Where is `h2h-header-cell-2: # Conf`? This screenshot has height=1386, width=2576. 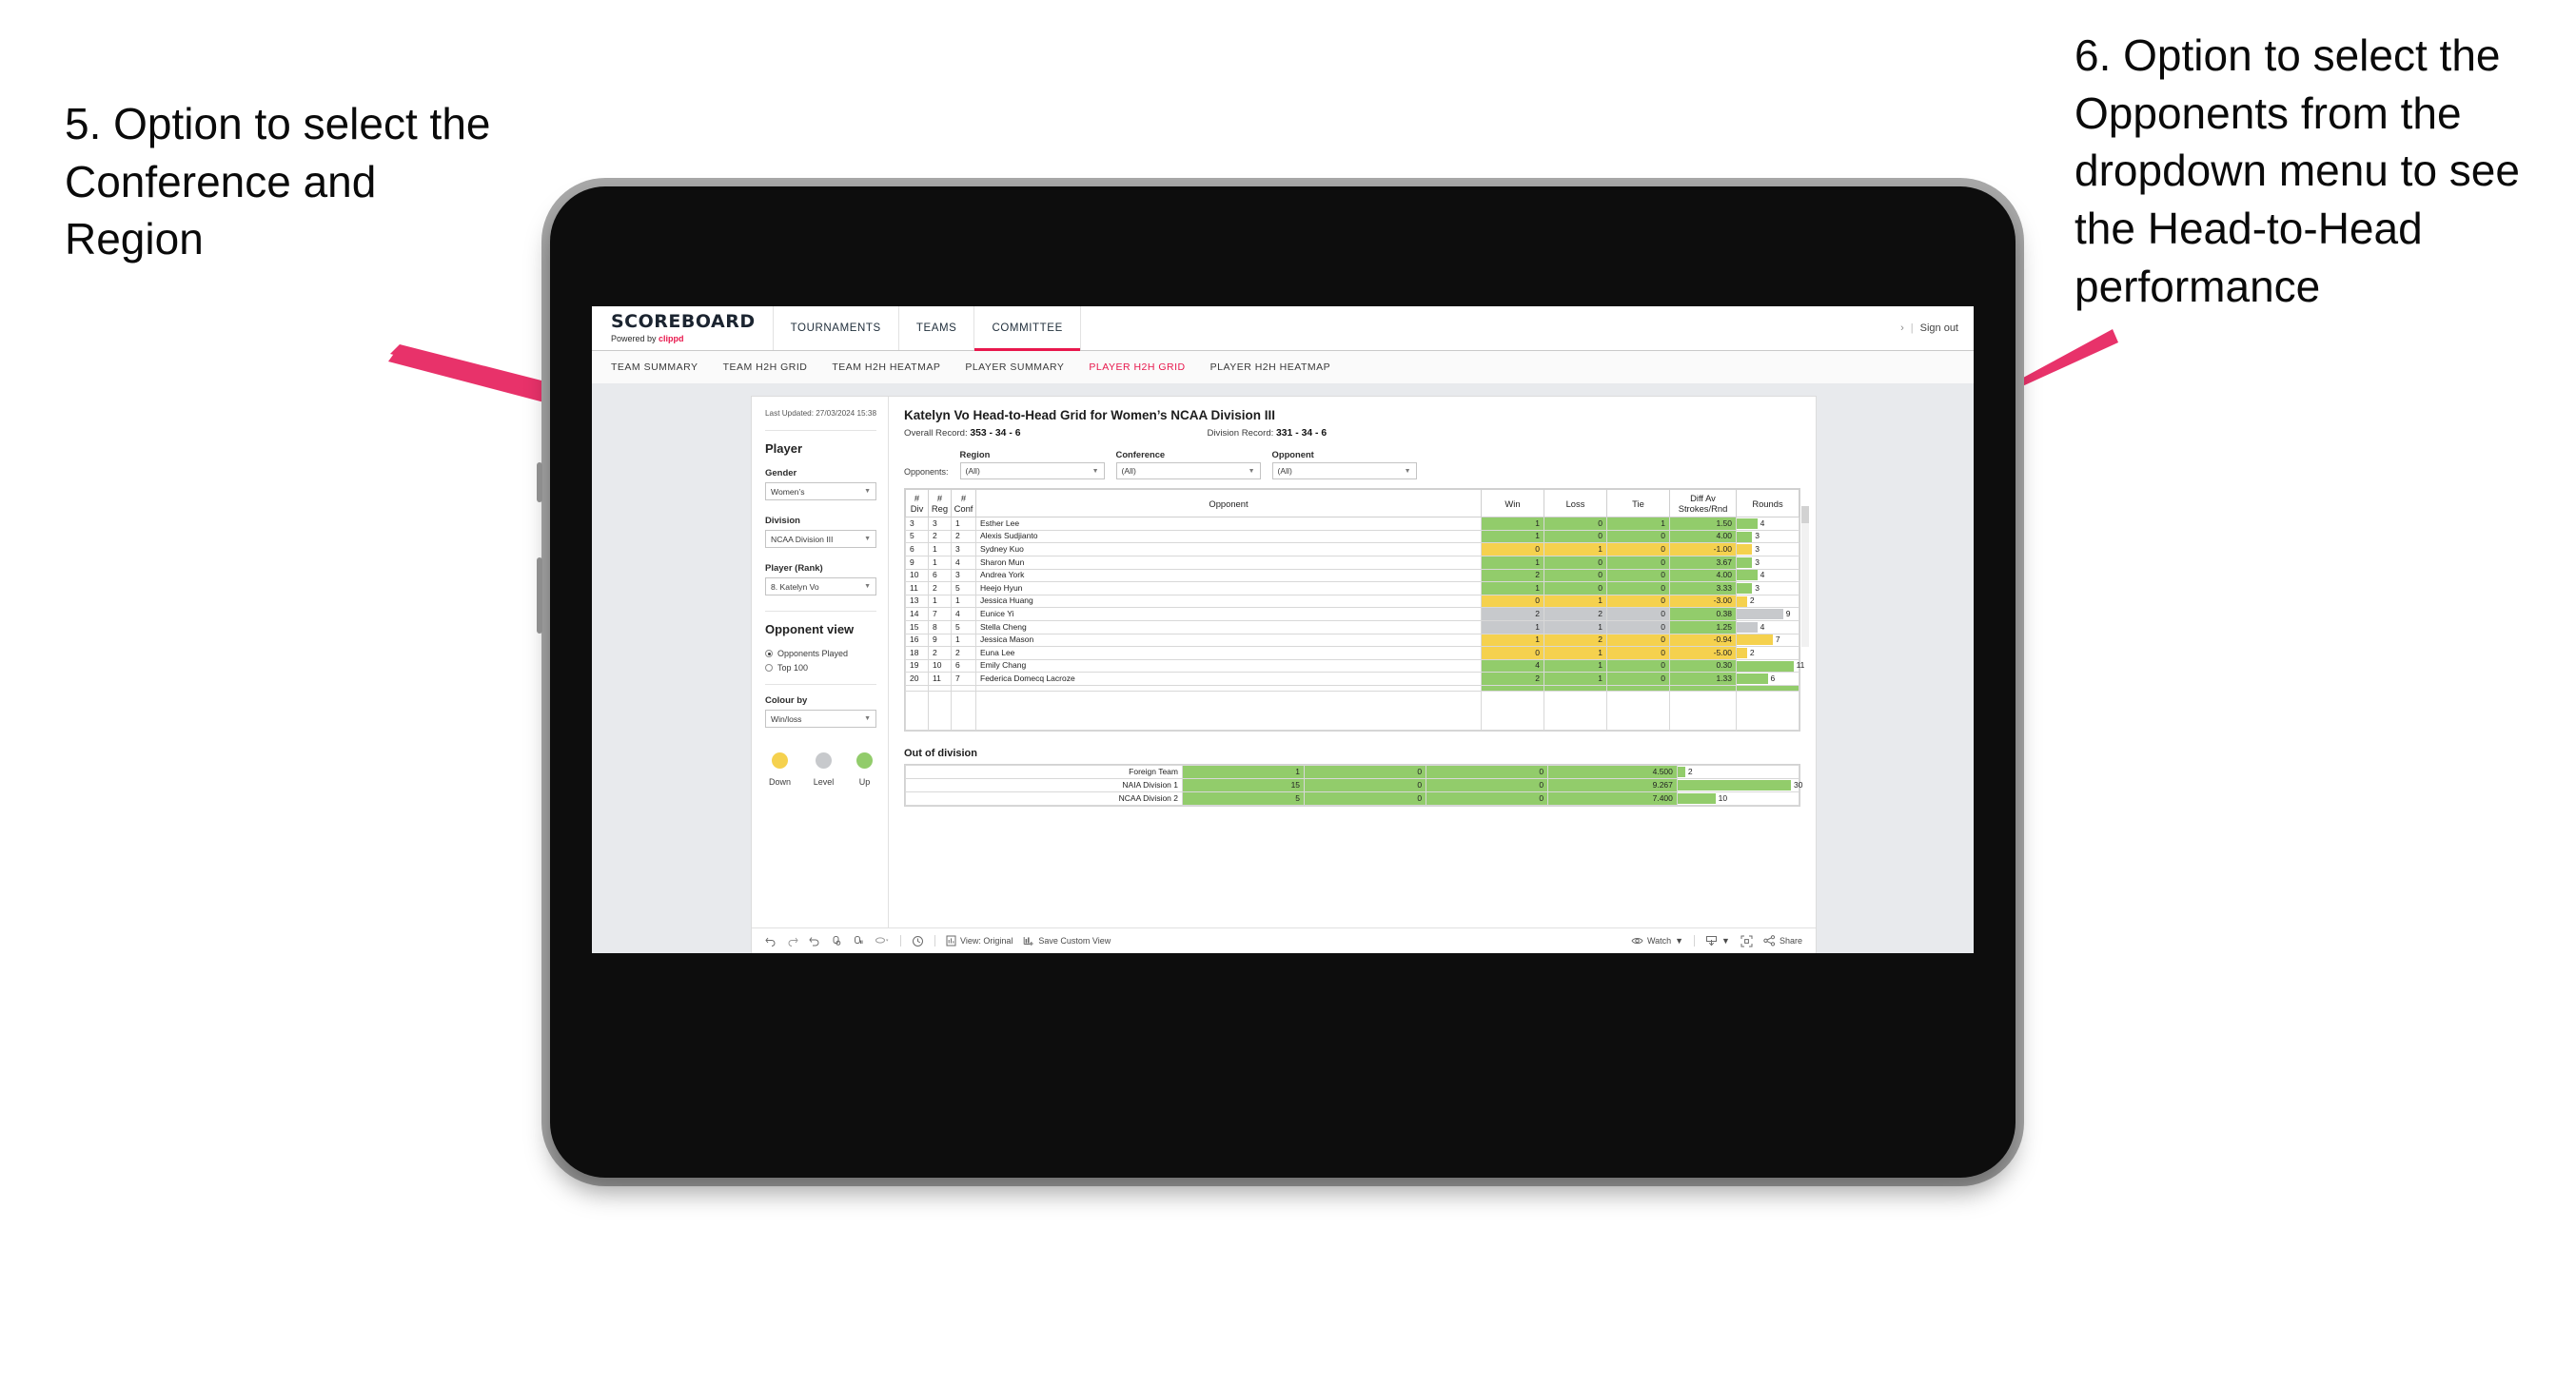 h2h-header-cell-2: # Conf is located at coordinates (963, 503).